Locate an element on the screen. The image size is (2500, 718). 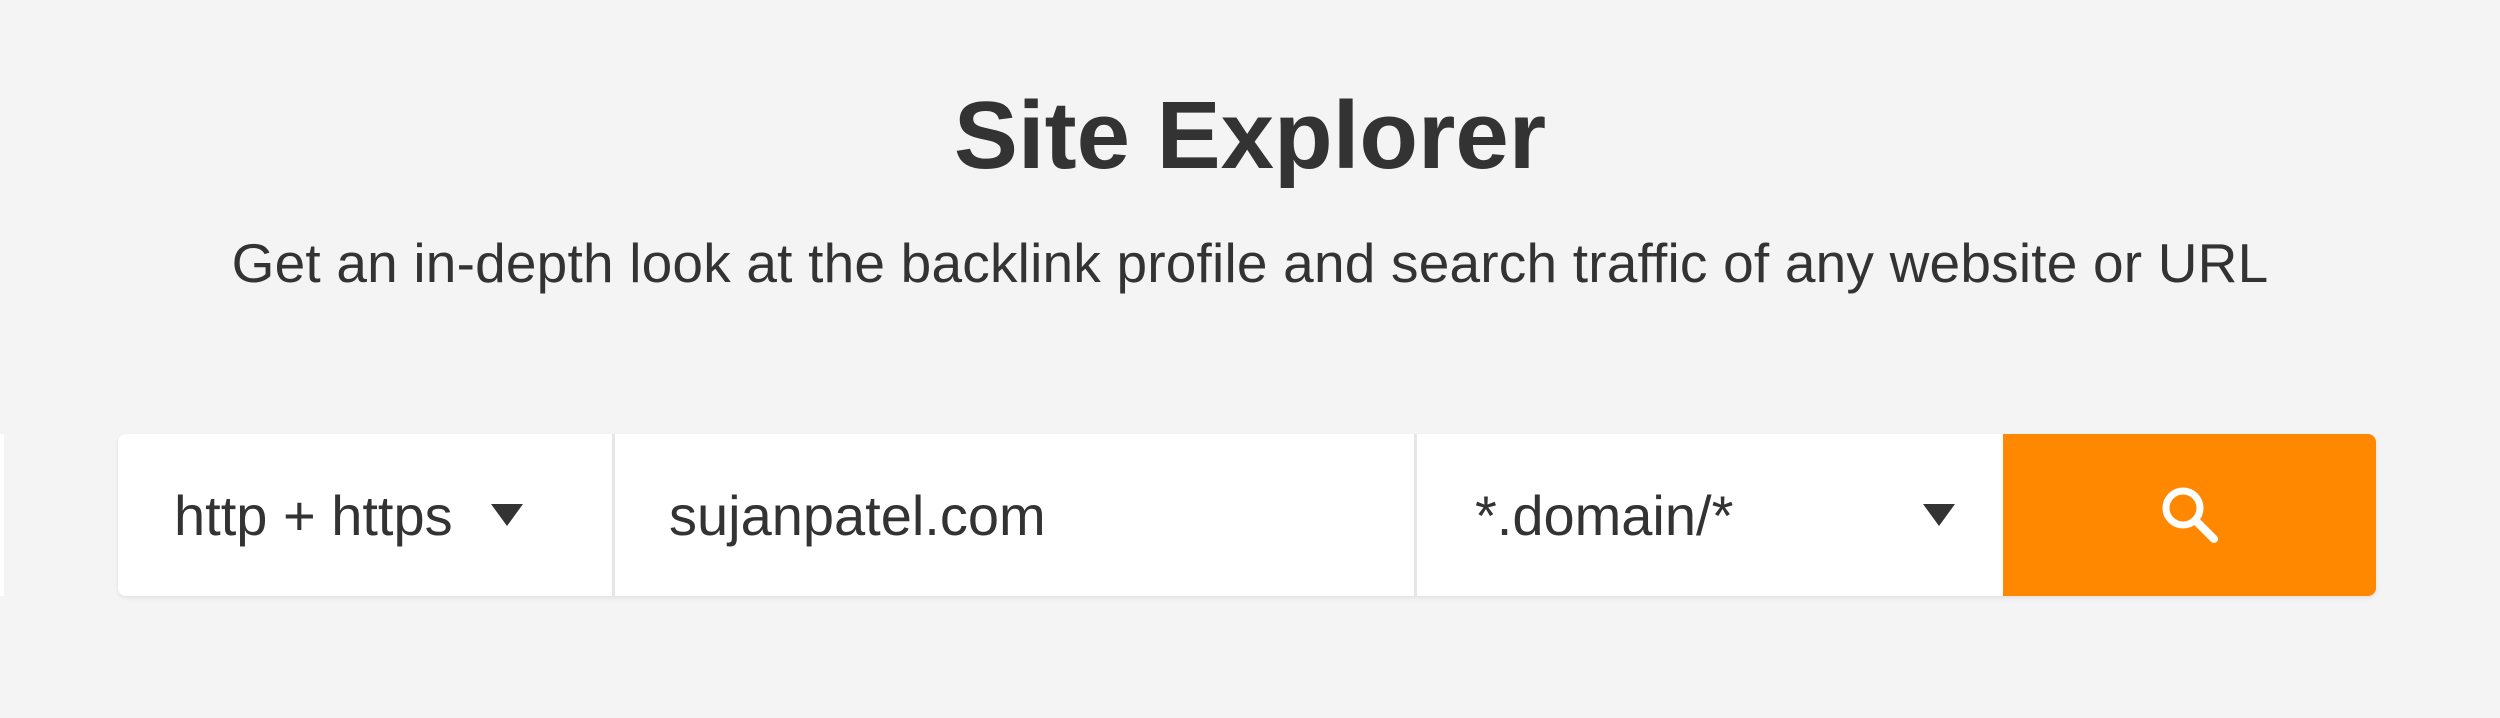
mode-select: *.domain/* is located at coordinates (1710, 515).